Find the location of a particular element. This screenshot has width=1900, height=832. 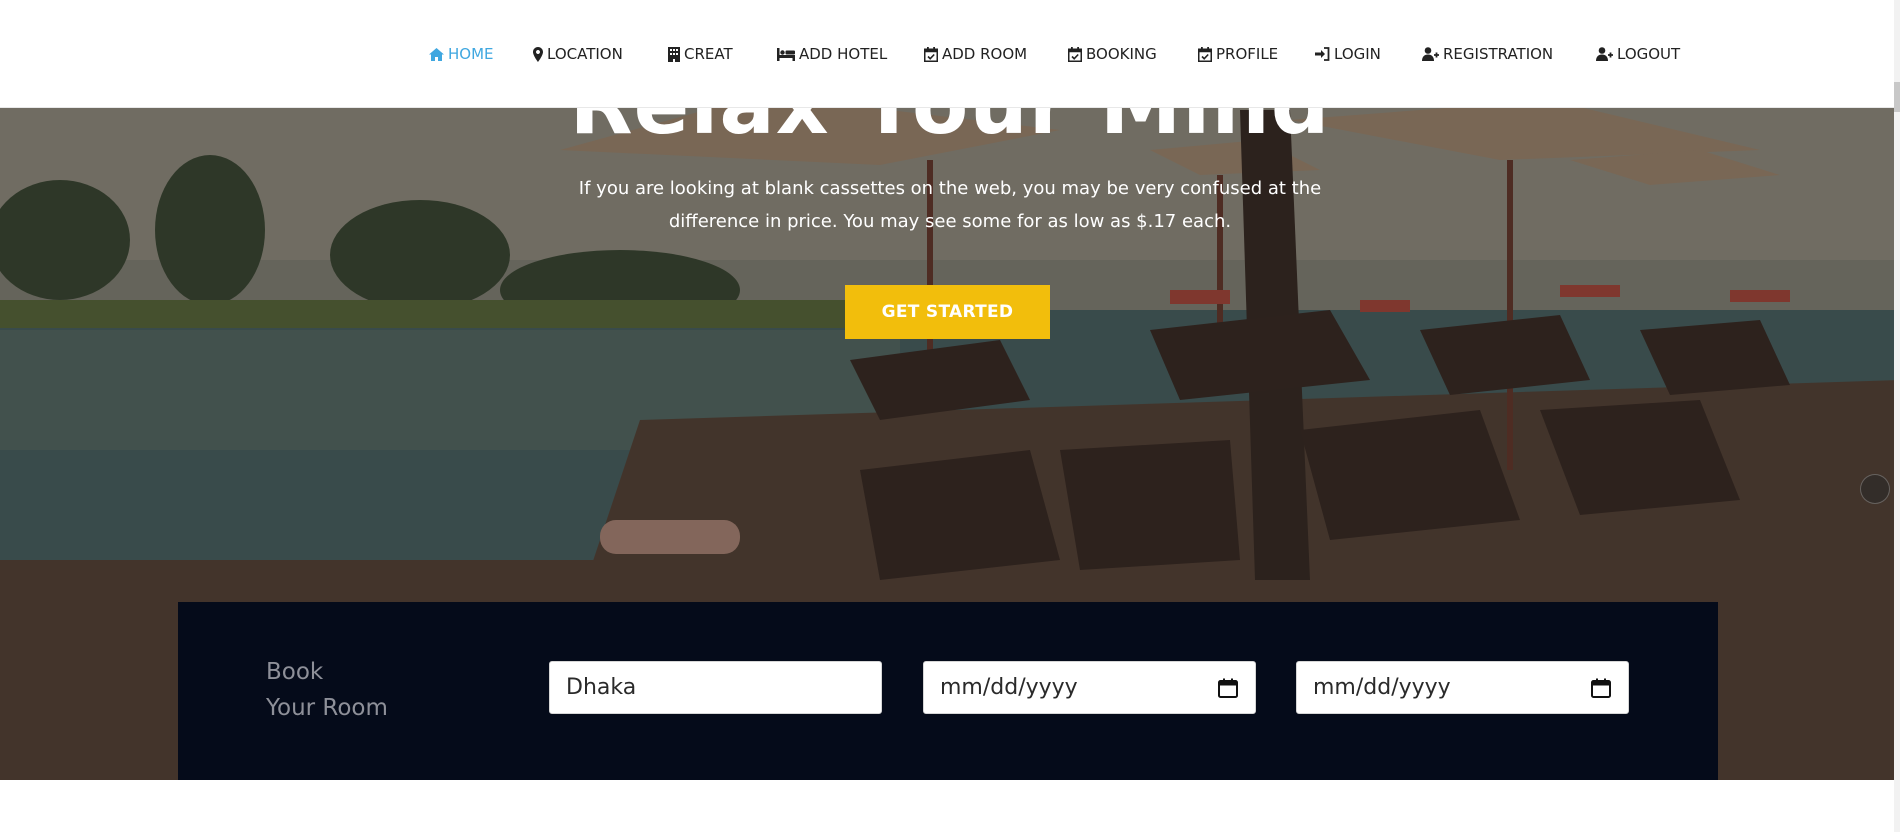

scrollbar-thumb is located at coordinates (1897, 97).